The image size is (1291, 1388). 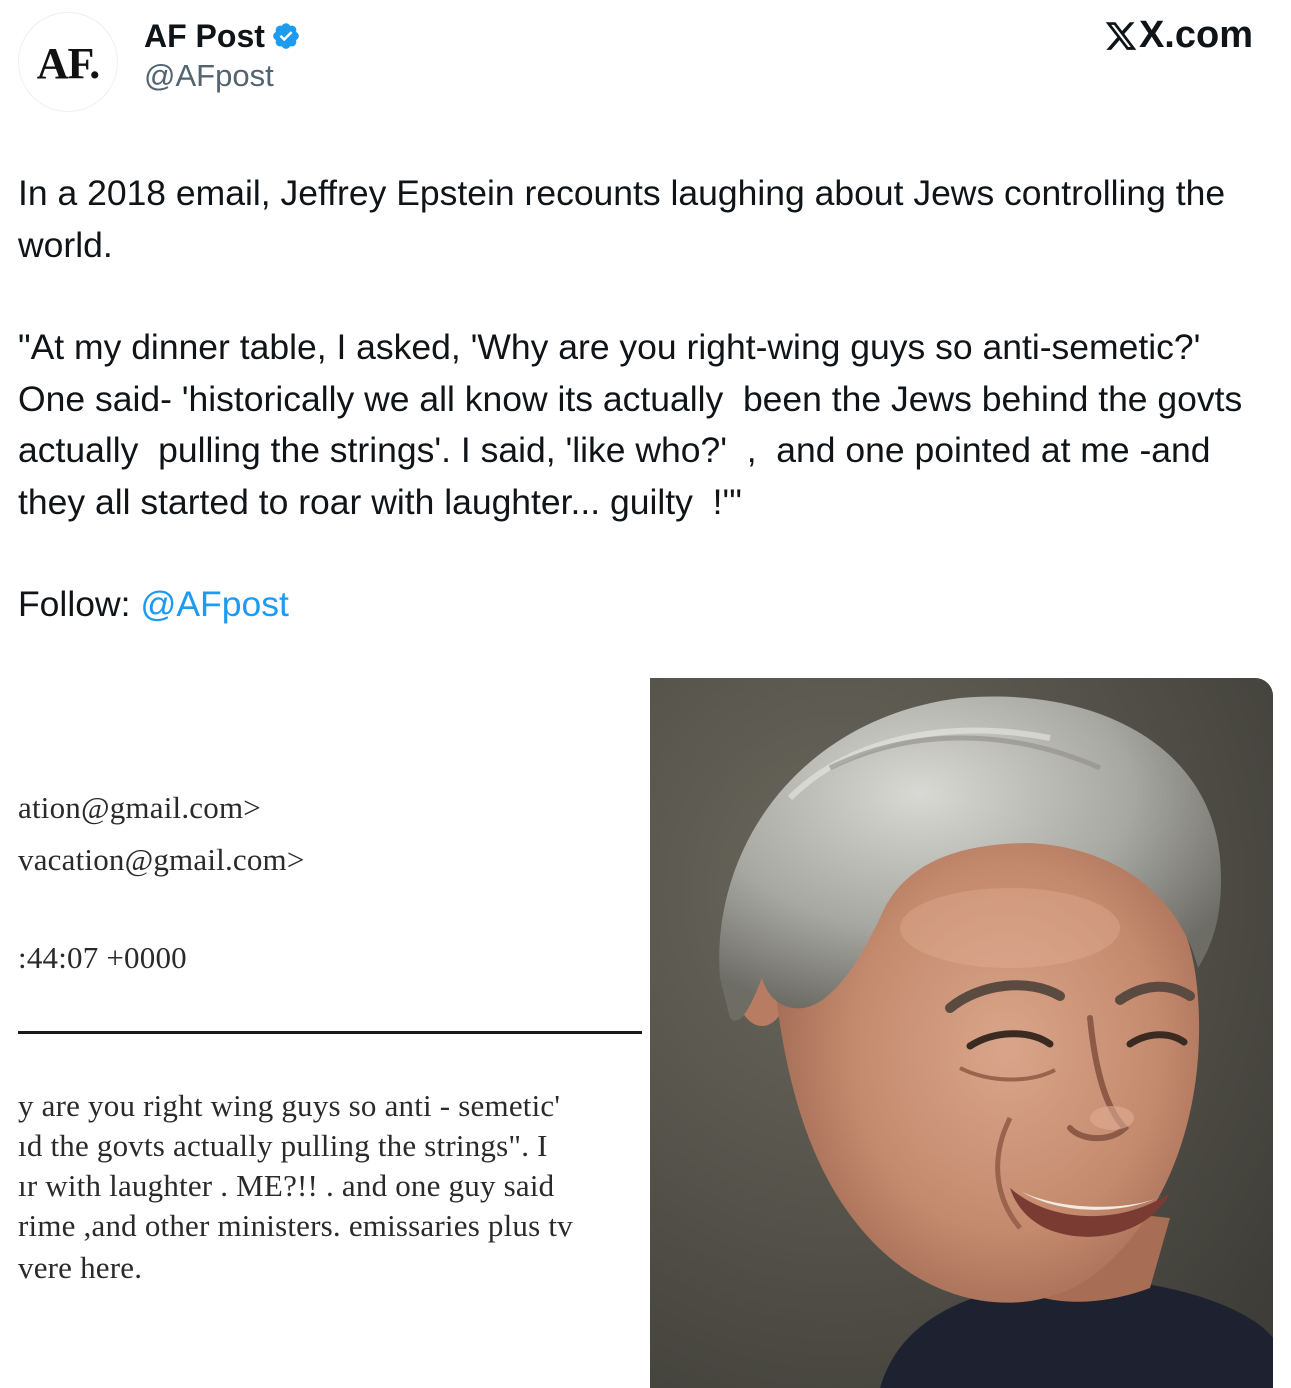 I want to click on follow-label: Follow:, so click(x=79, y=604).